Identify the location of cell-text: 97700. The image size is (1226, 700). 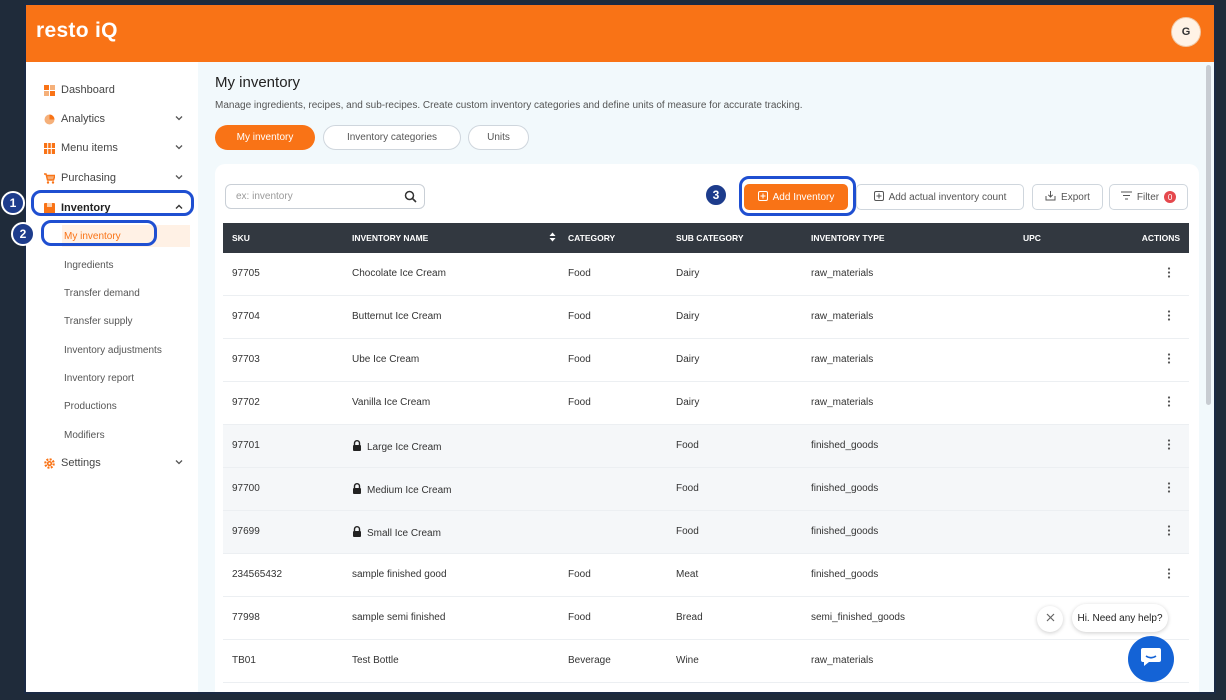
(246, 488).